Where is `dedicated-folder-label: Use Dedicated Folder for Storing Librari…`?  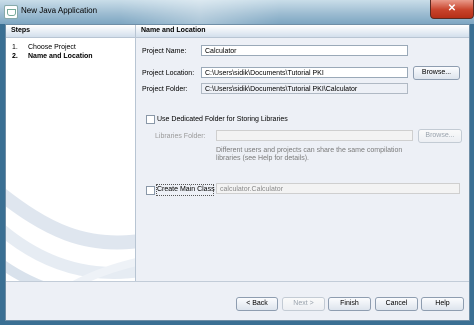
dedicated-folder-label: Use Dedicated Folder for Storing Librari… is located at coordinates (222, 119).